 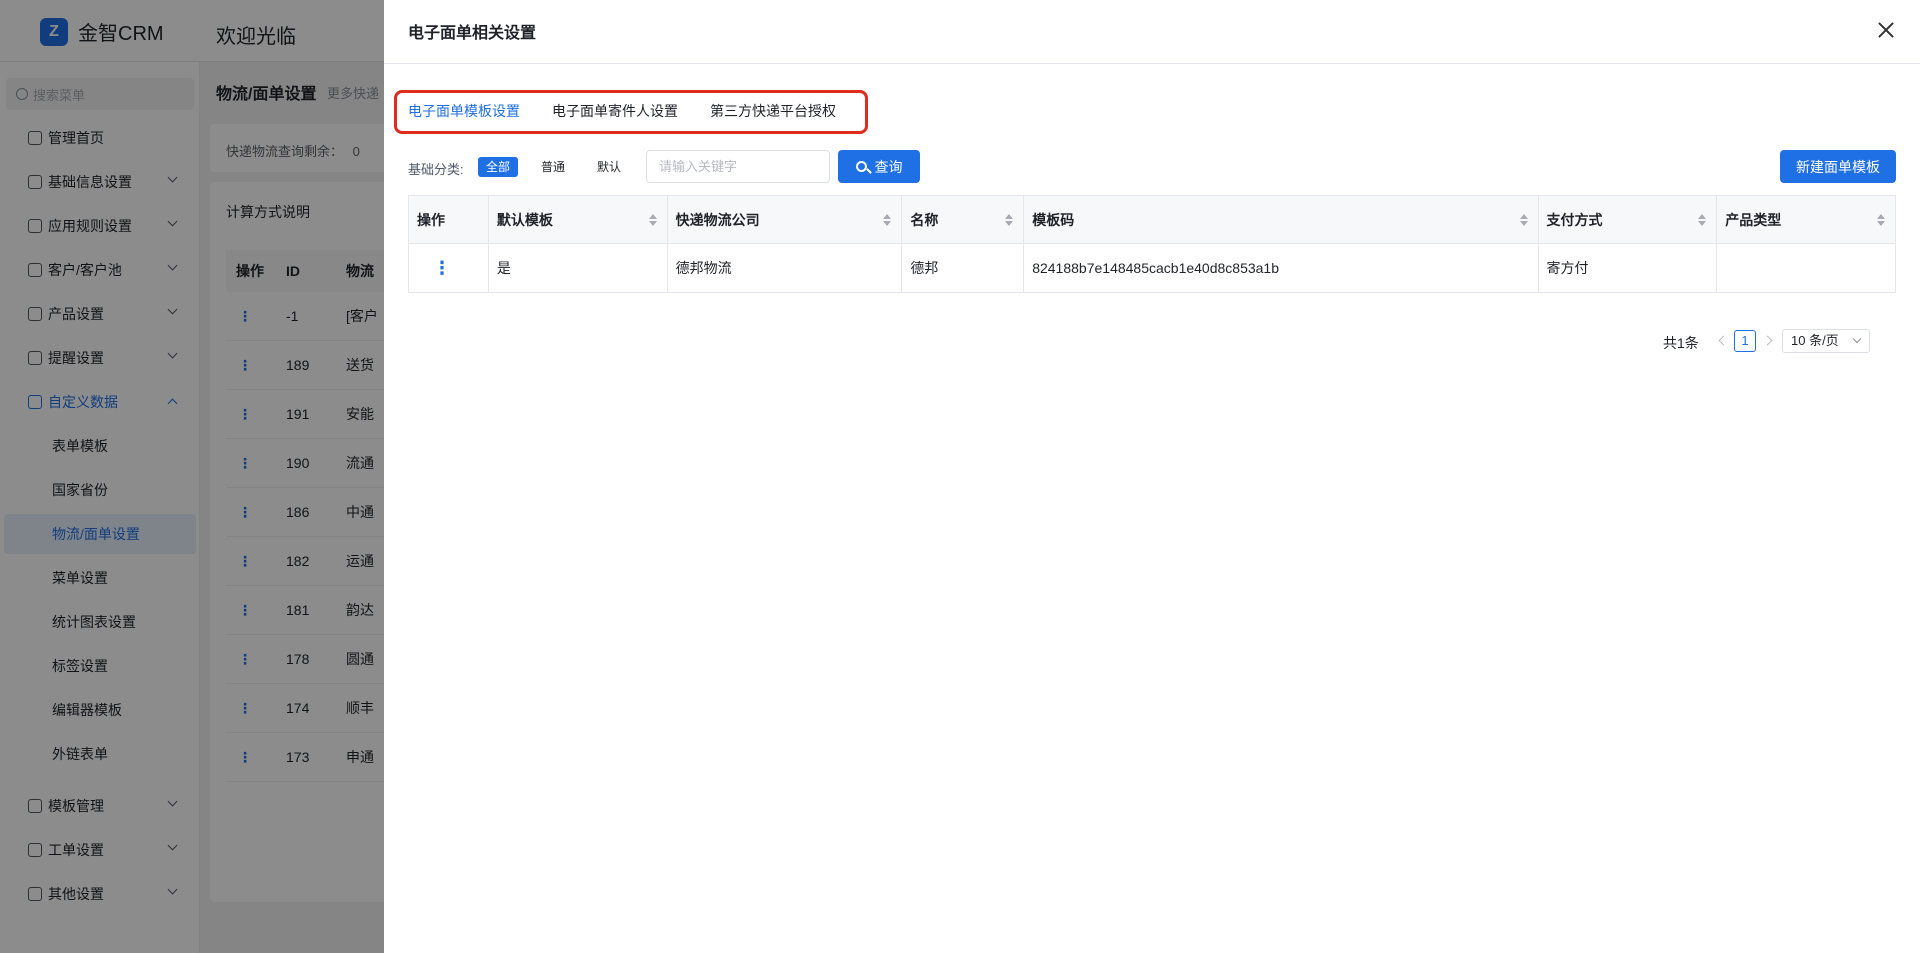 I want to click on chip-all: 全部, so click(x=498, y=167).